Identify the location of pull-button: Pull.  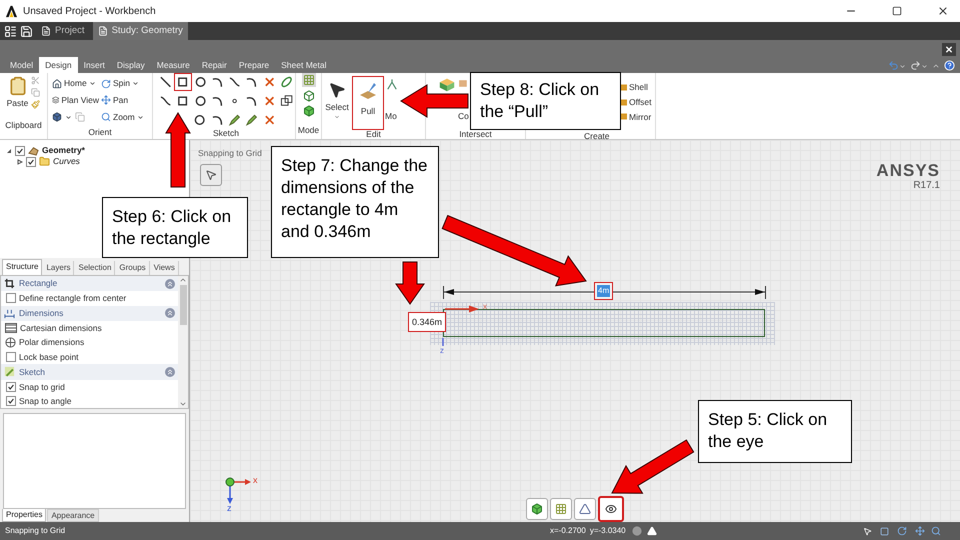
(368, 103).